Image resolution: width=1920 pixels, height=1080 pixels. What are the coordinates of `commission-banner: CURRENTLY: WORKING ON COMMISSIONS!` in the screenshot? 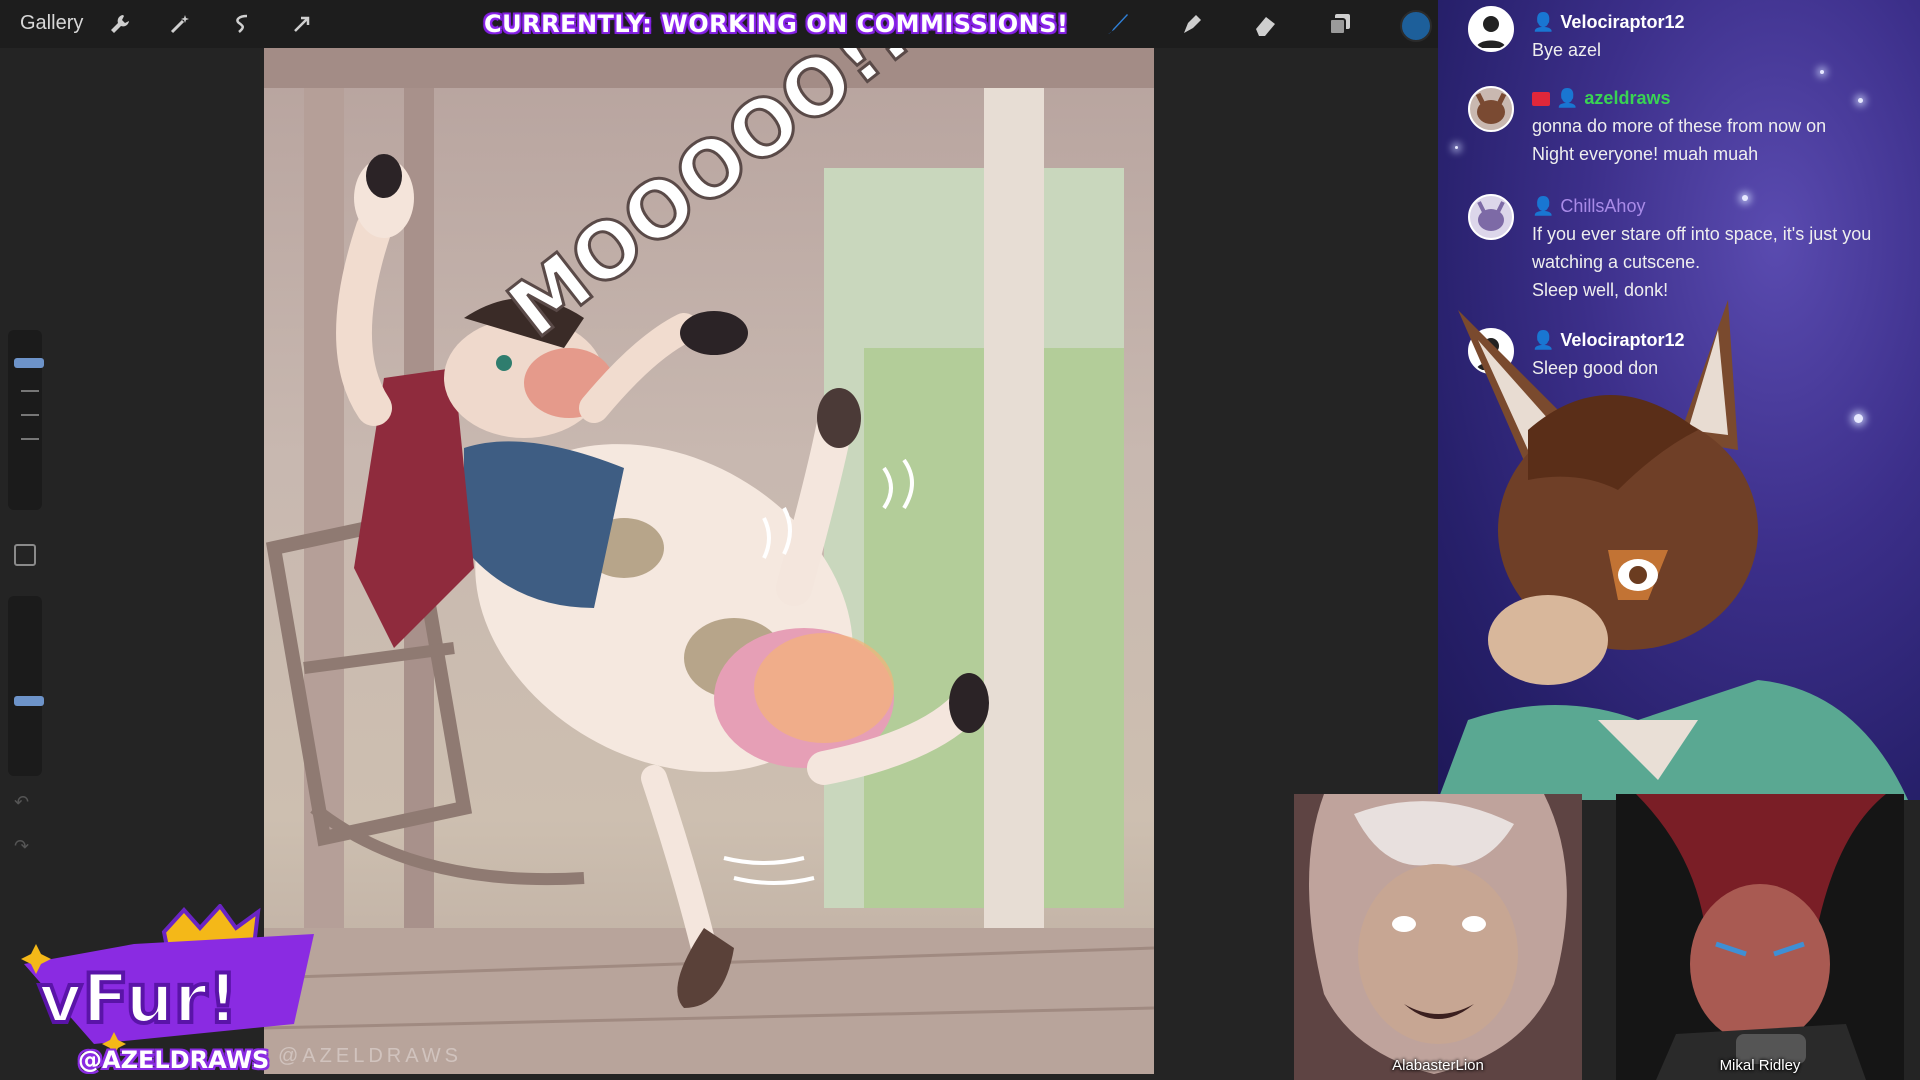 It's located at (776, 24).